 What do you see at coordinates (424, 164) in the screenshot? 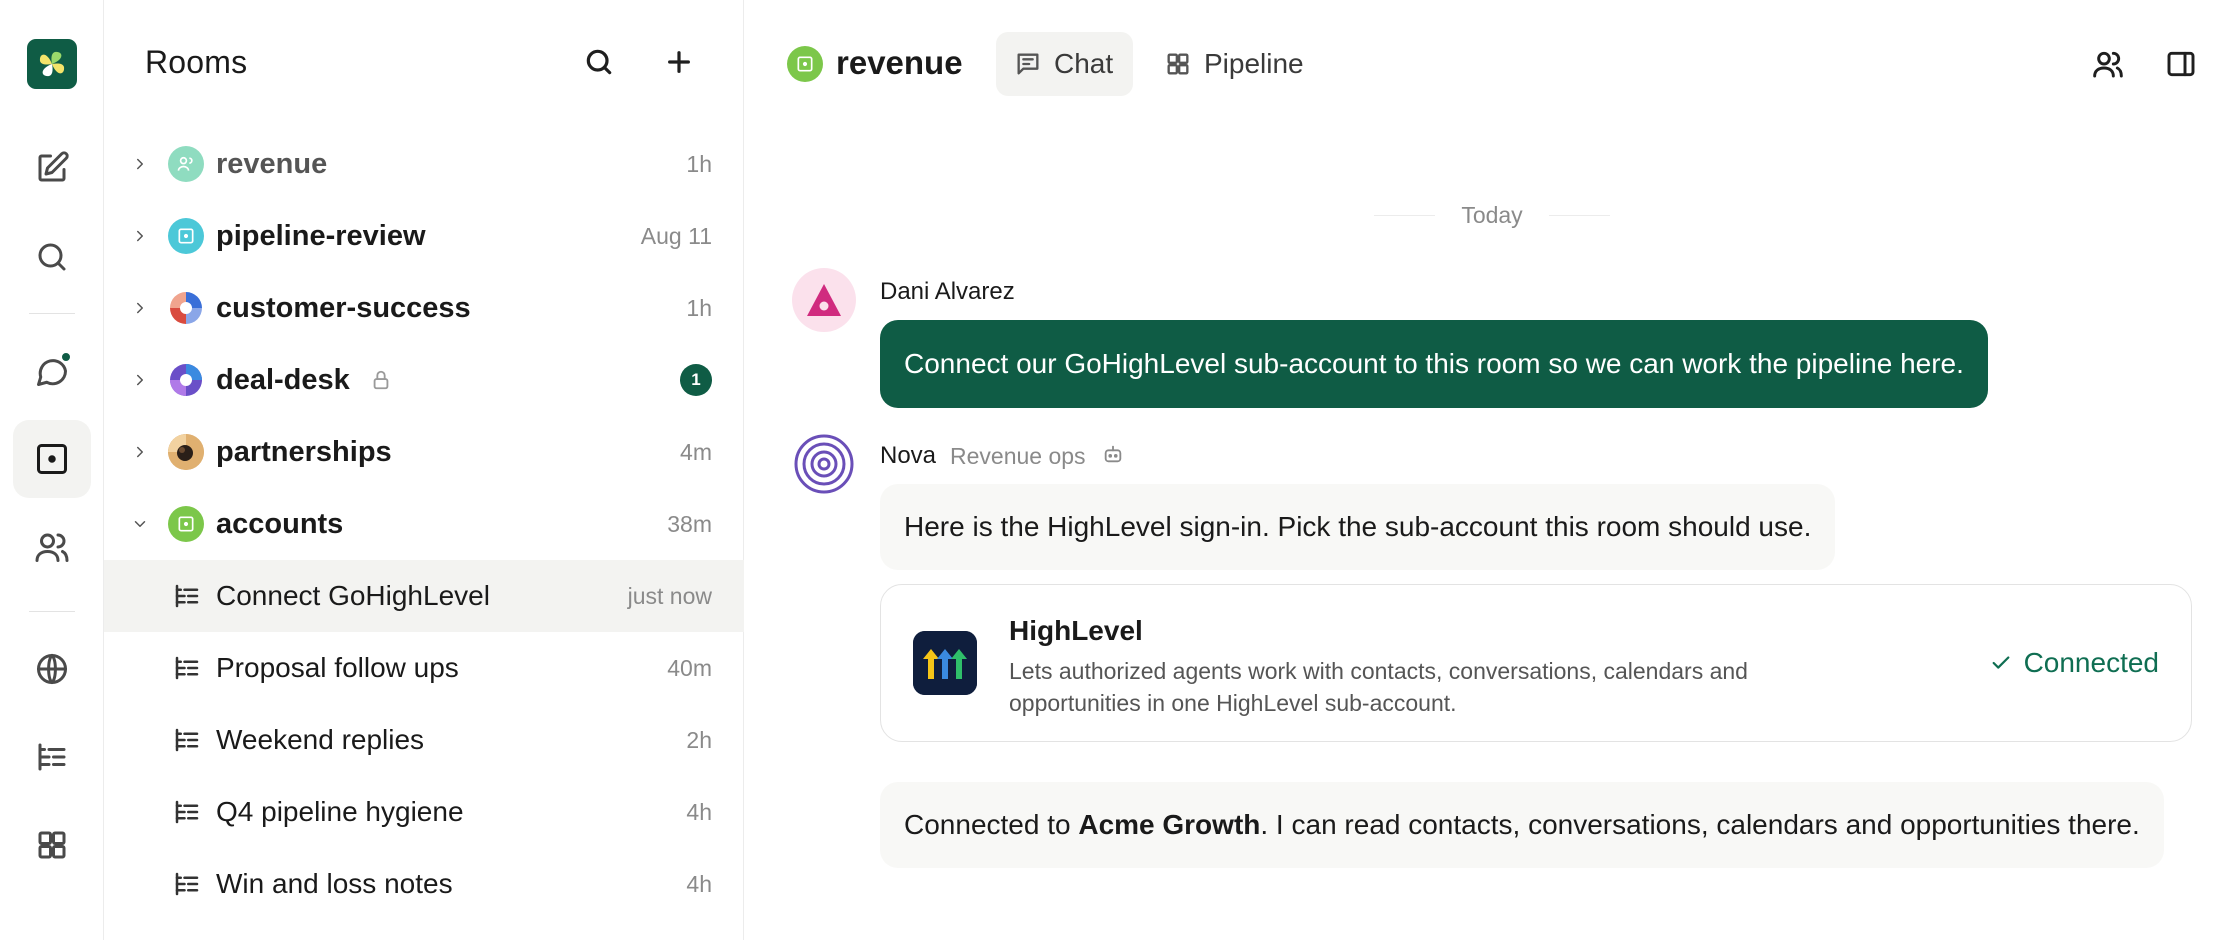
I see `room-item: revenue 1h` at bounding box center [424, 164].